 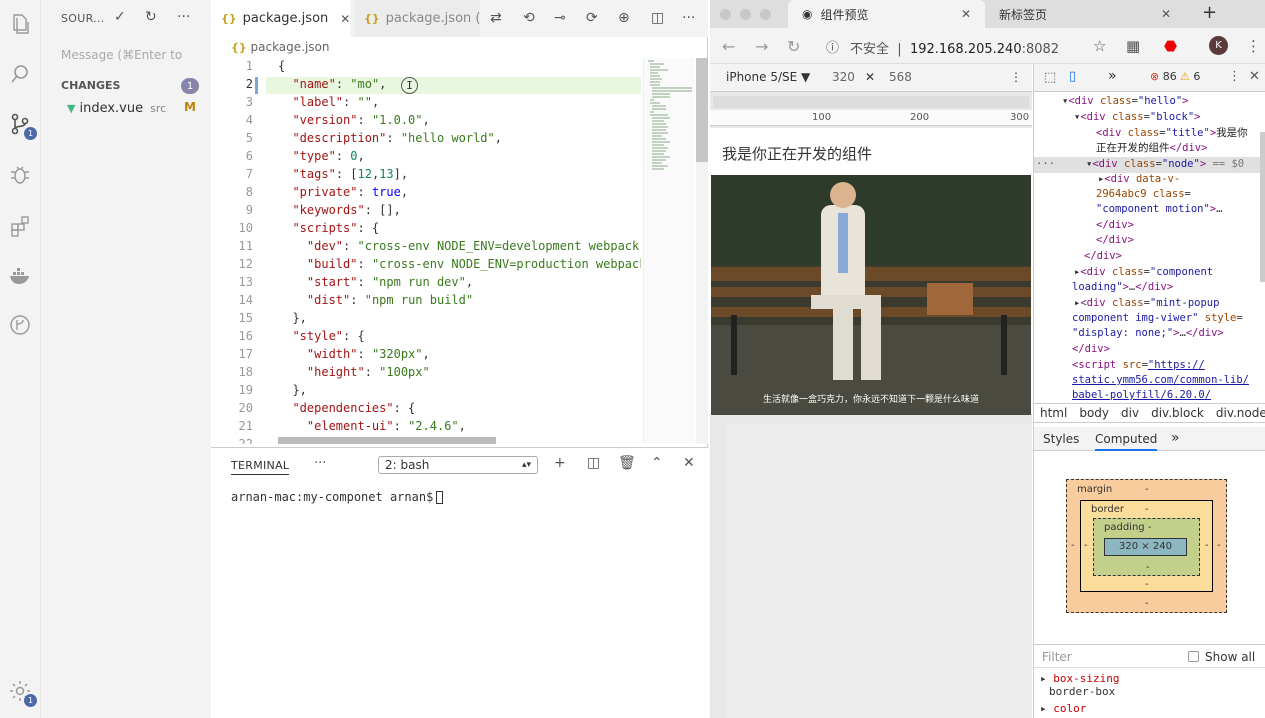 I want to click on device-height-input: 568, so click(x=900, y=77).